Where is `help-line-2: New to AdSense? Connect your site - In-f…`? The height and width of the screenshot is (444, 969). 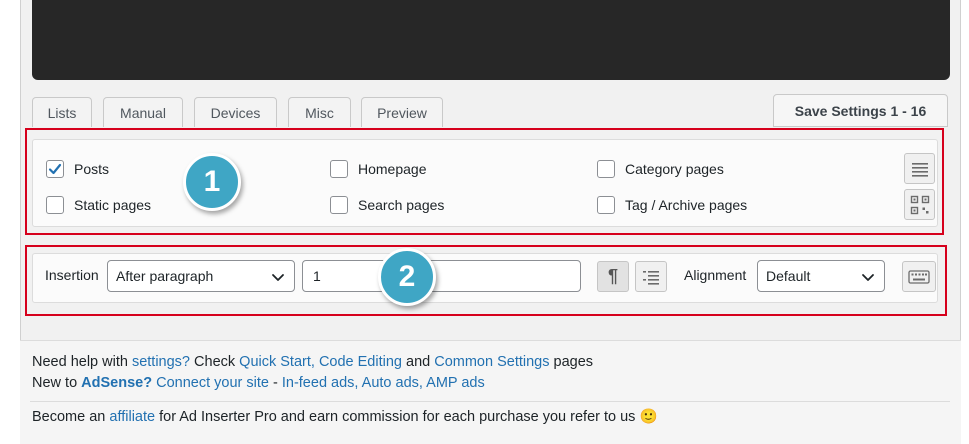 help-line-2: New to AdSense? Connect your site - In-f… is located at coordinates (487, 383).